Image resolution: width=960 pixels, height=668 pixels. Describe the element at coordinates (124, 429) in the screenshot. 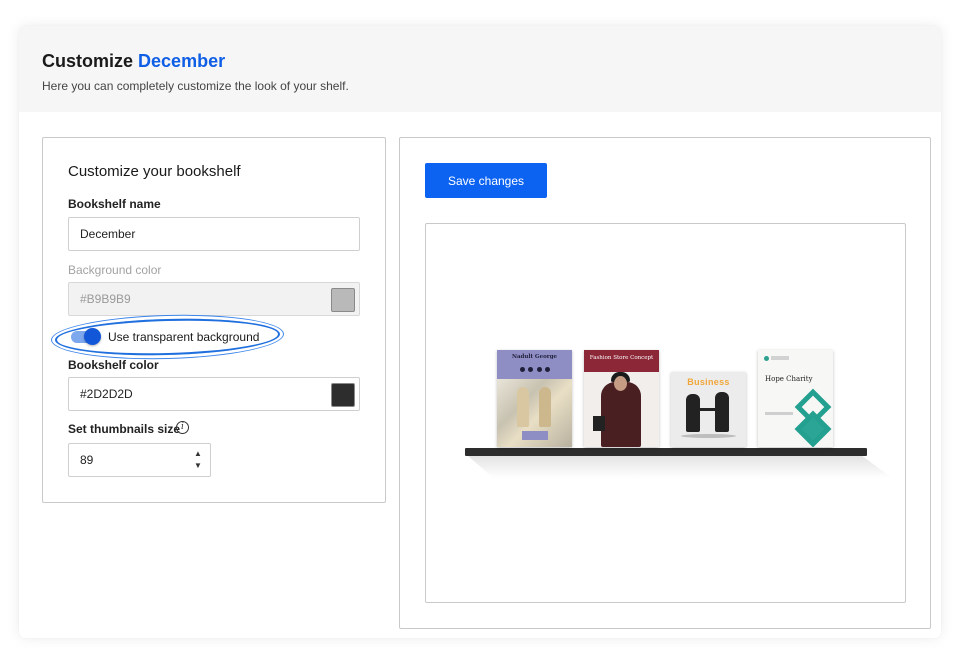

I see `thumbnails-size-label: Set thumbnails size` at that location.